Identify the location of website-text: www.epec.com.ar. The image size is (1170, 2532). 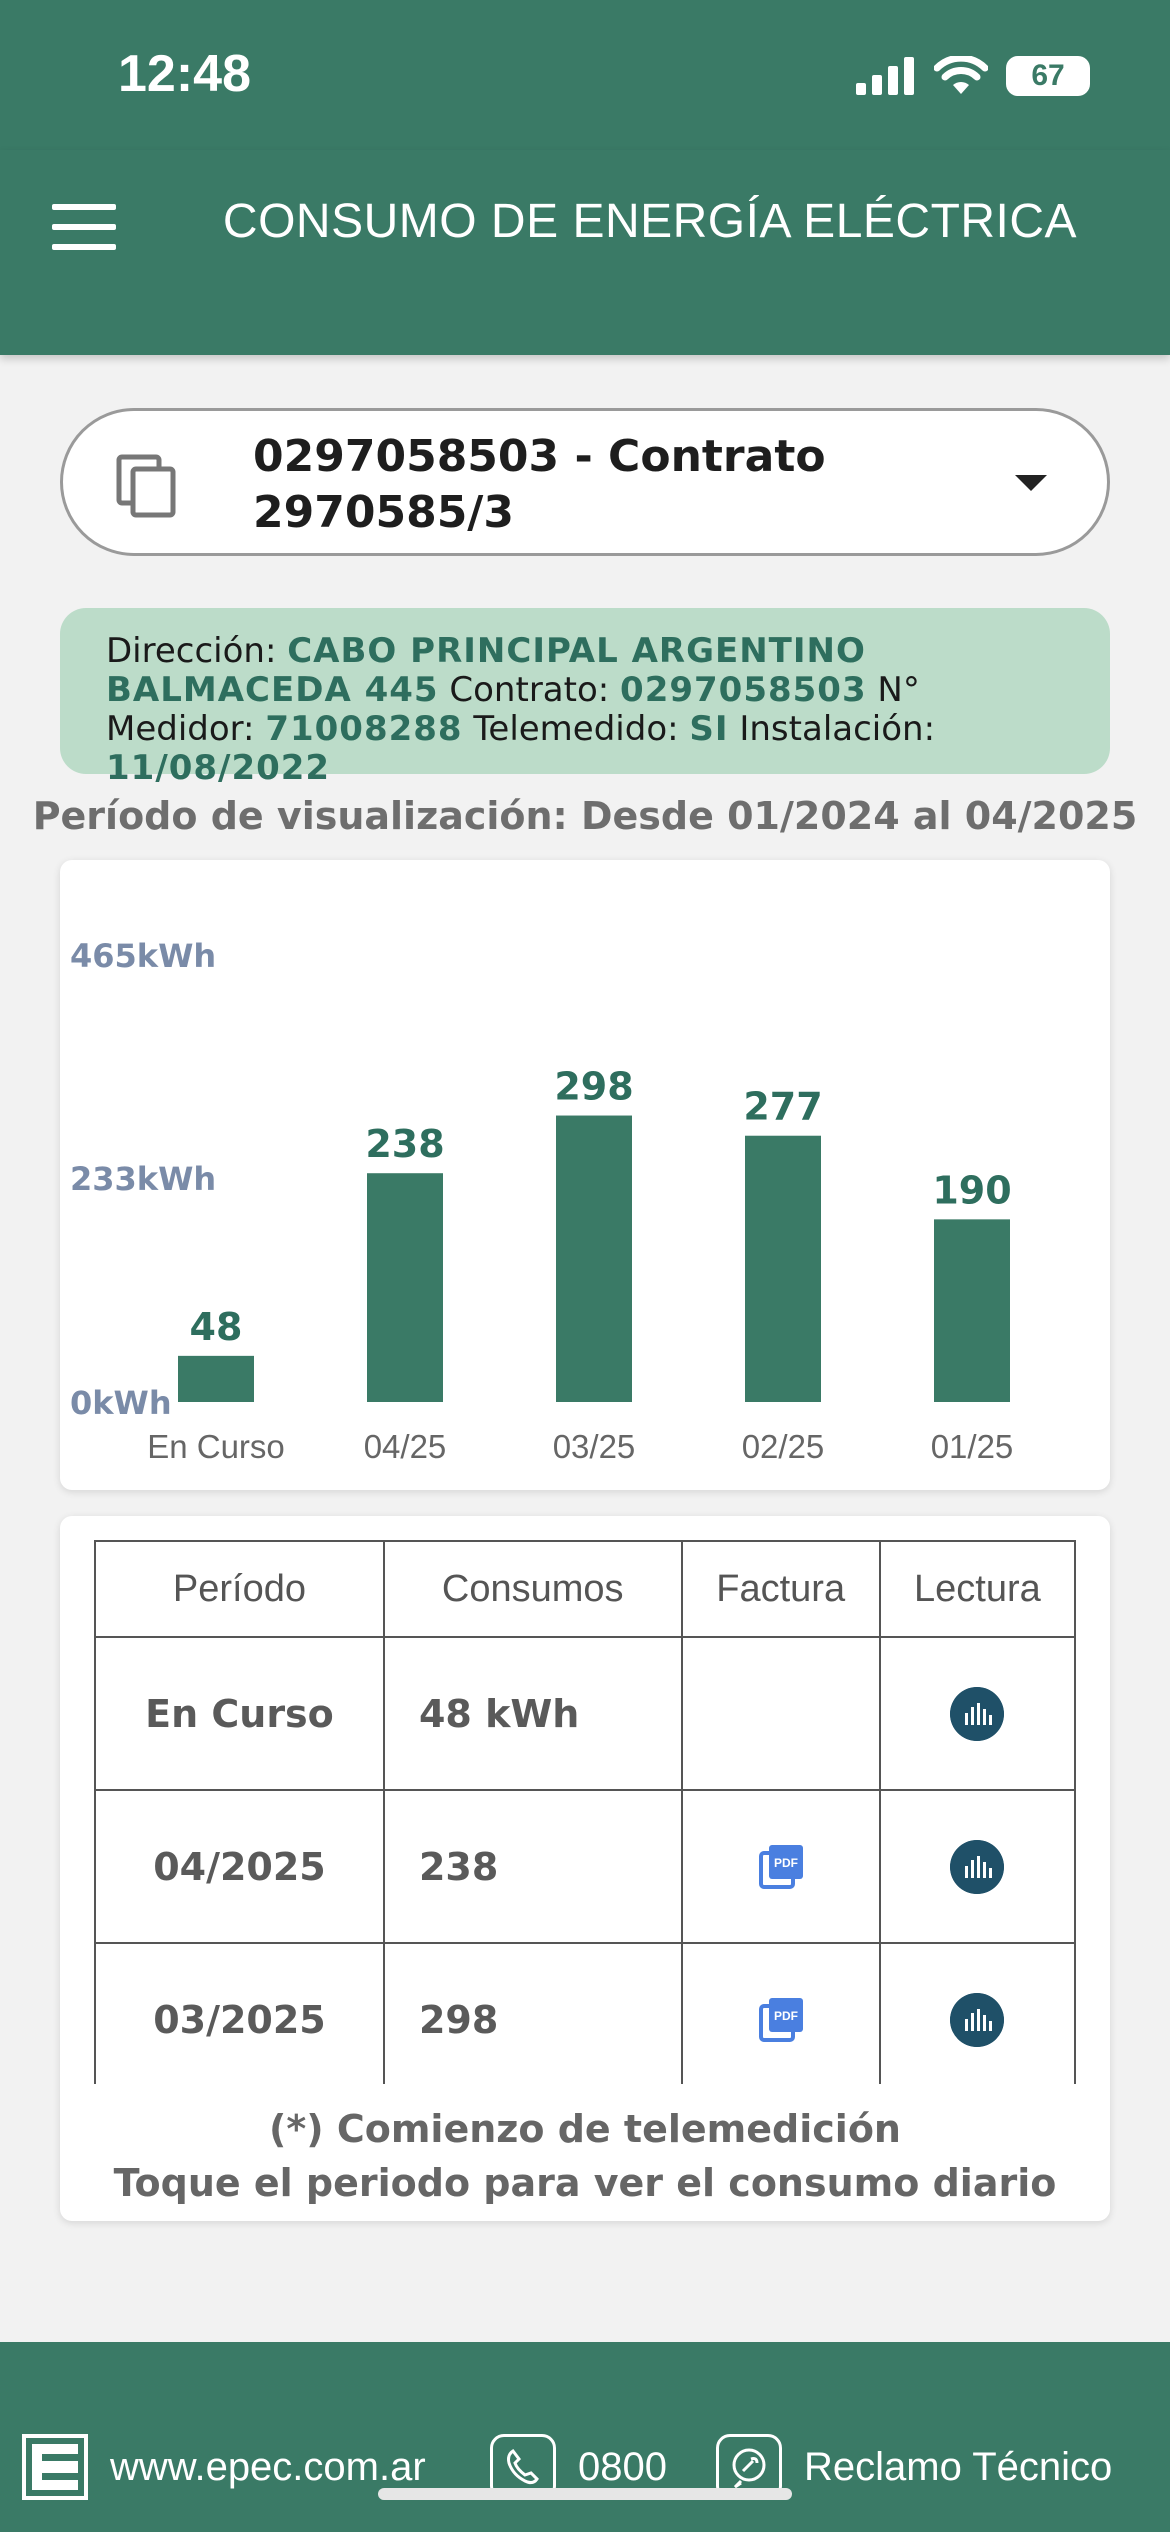
(268, 2466).